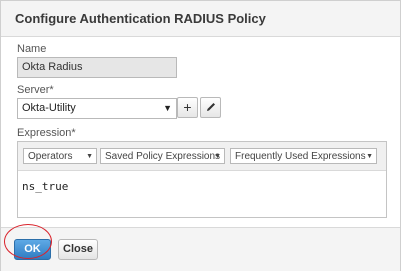 Image resolution: width=401 pixels, height=271 pixels. I want to click on operators-dropdown-label: Operators, so click(50, 156).